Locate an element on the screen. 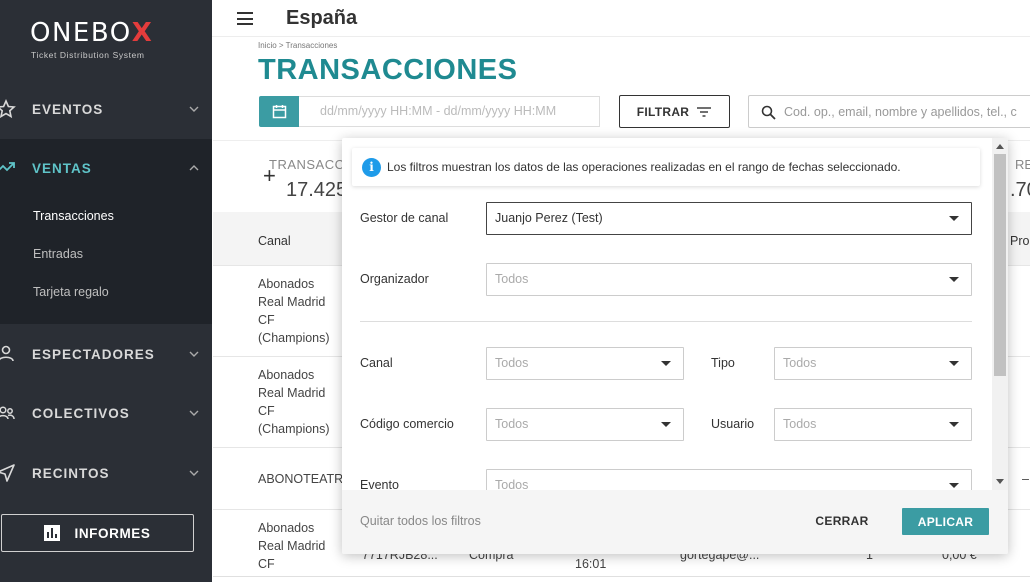 The width and height of the screenshot is (1030, 582). cell-text: – is located at coordinates (1025, 479).